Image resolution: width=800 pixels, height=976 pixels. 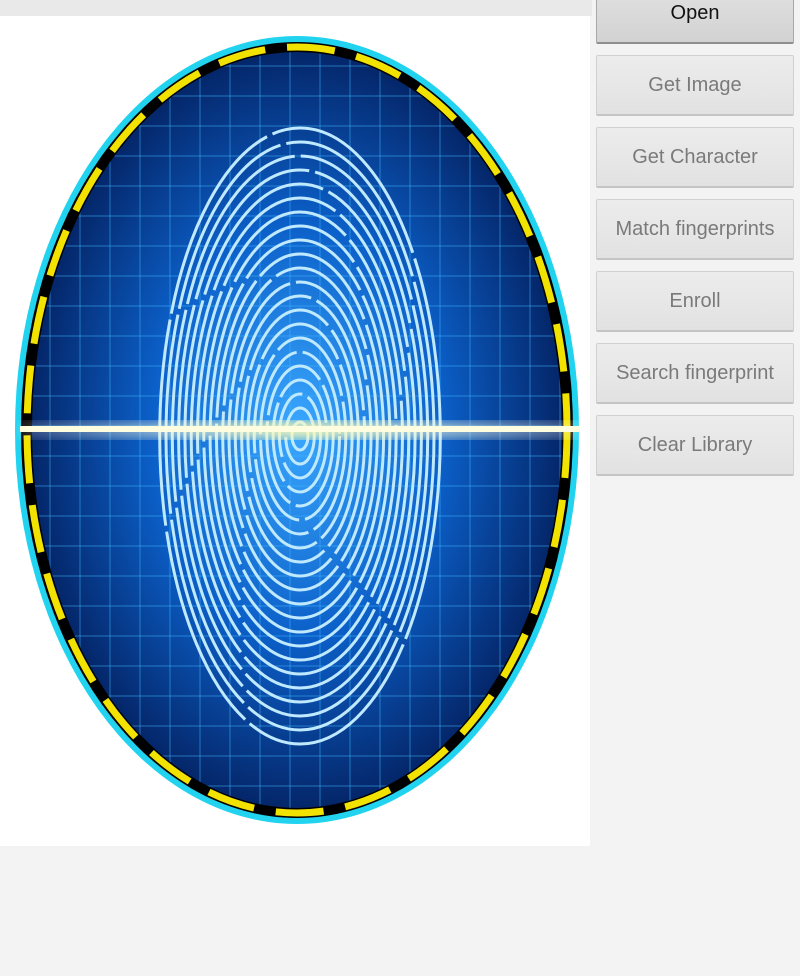 What do you see at coordinates (695, 229) in the screenshot?
I see `match-fingerprints-button: Match fingerprints` at bounding box center [695, 229].